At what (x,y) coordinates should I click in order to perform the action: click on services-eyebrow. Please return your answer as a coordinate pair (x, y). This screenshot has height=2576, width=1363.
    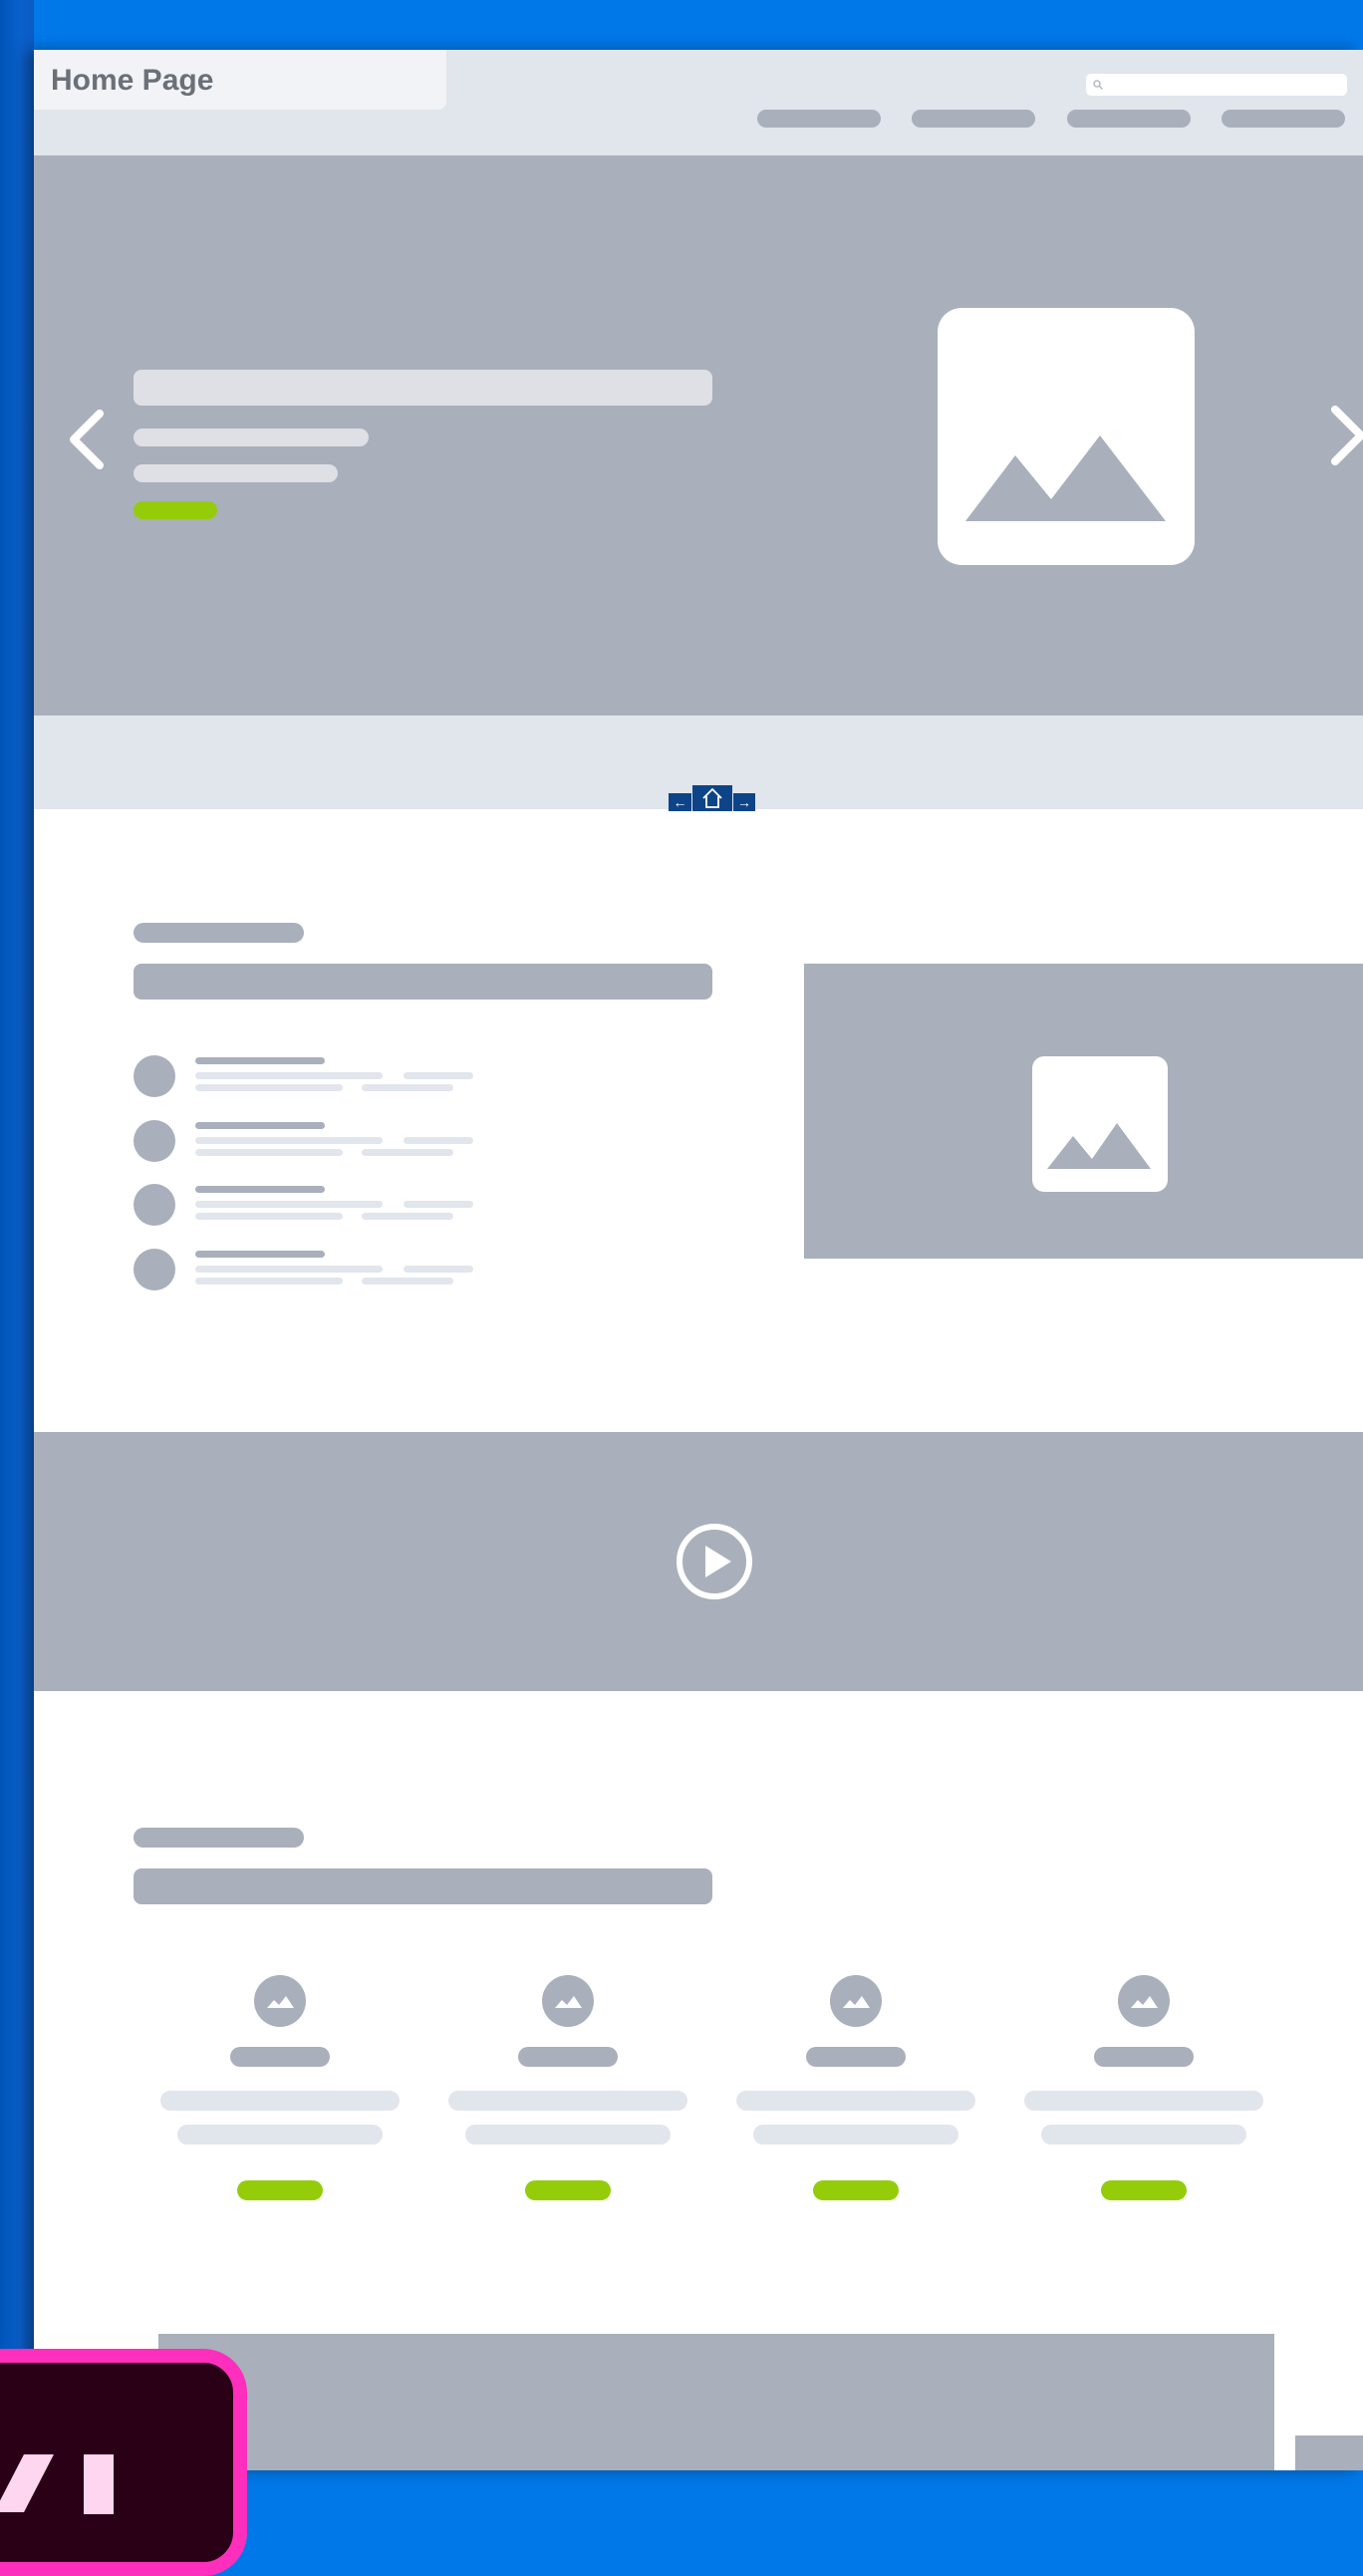
    Looking at the image, I should click on (219, 1838).